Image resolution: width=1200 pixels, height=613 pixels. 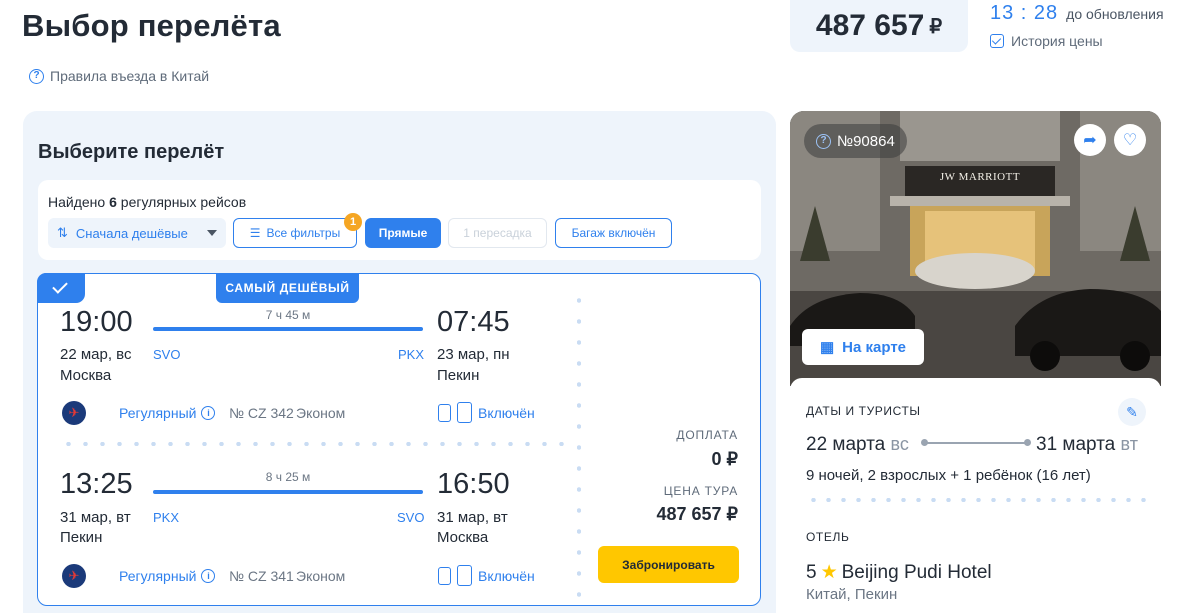 I want to click on hotel-sign: JW MARRIOTT, so click(x=980, y=177).